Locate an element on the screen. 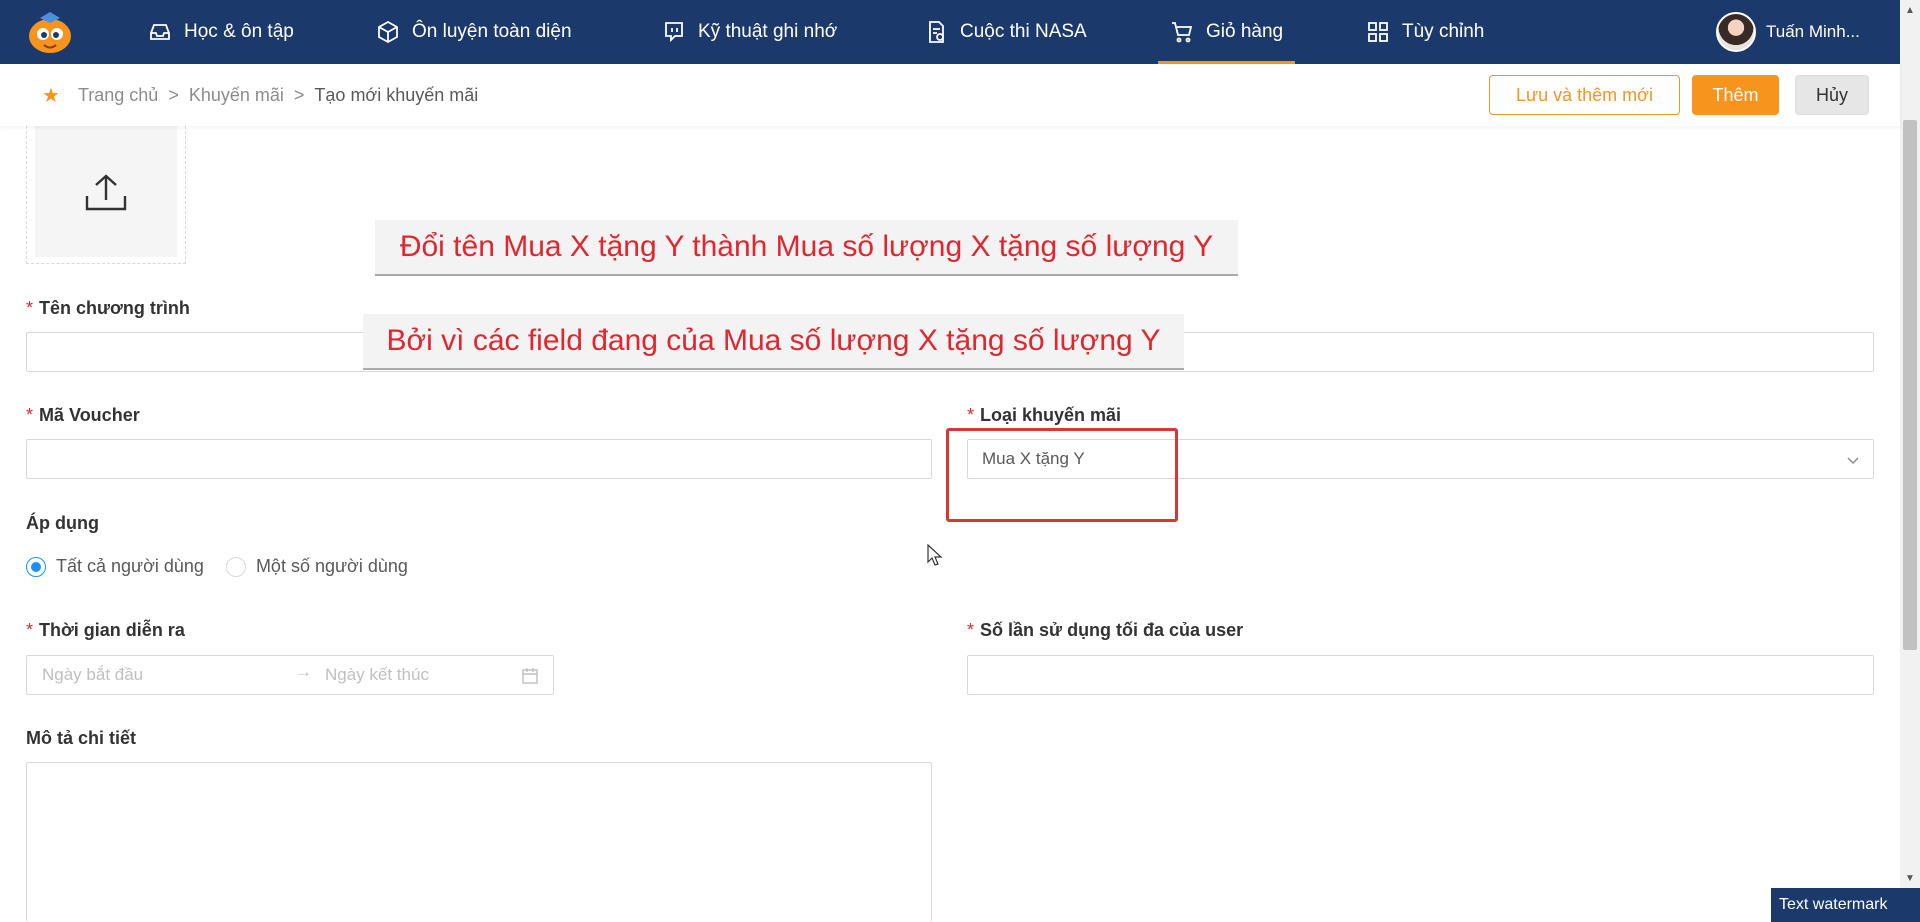  nav-item-cart: Giỏ hàng is located at coordinates (1226, 32).